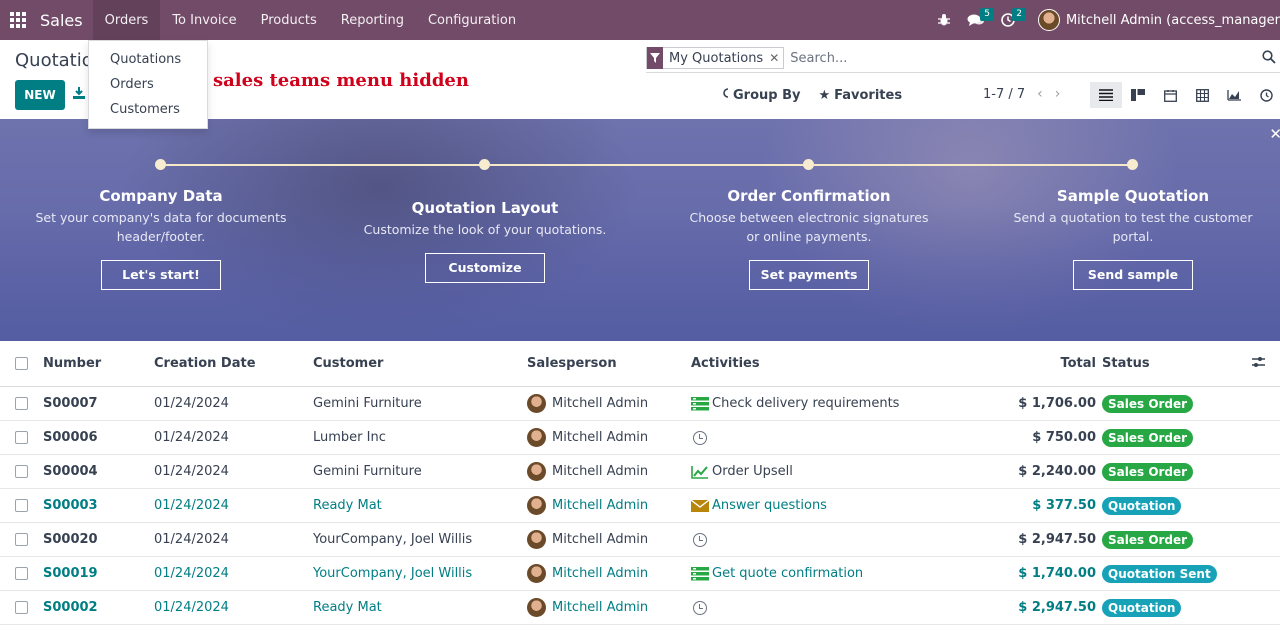 The image size is (1280, 631). What do you see at coordinates (1202, 95) in the screenshot?
I see `pivot-view-icon` at bounding box center [1202, 95].